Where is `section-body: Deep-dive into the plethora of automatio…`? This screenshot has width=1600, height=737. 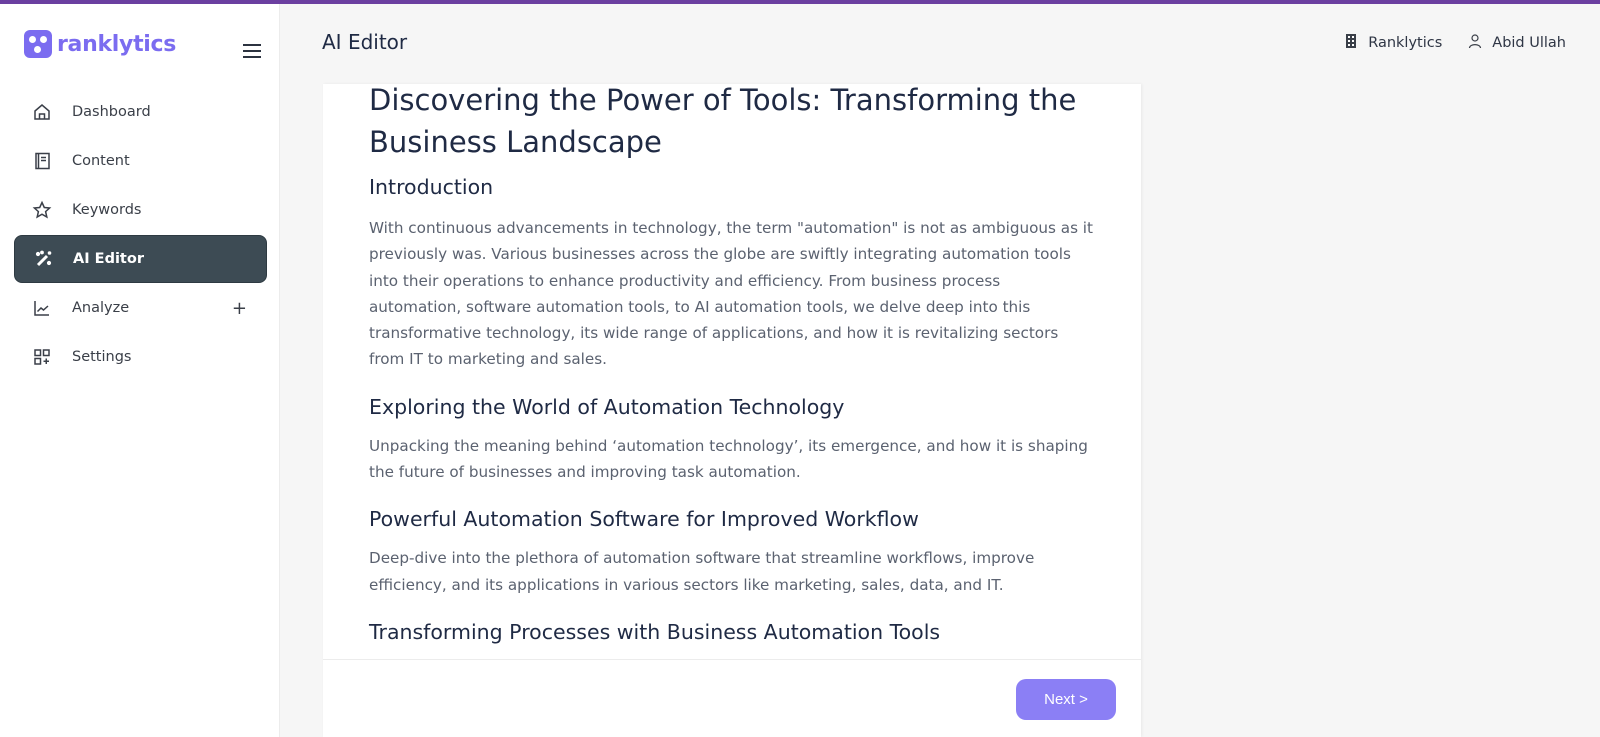
section-body: Deep-dive into the plethora of automatio… is located at coordinates (702, 571).